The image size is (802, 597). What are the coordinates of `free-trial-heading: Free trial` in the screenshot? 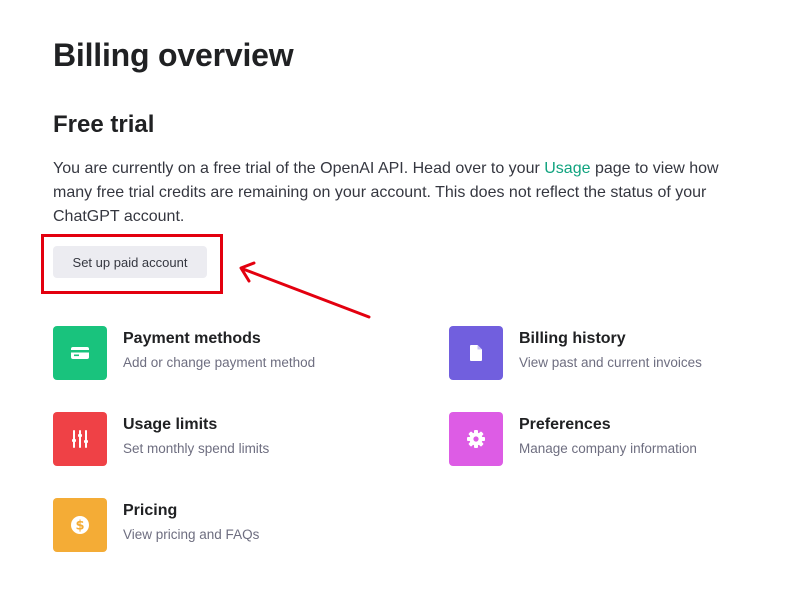 It's located at (104, 124).